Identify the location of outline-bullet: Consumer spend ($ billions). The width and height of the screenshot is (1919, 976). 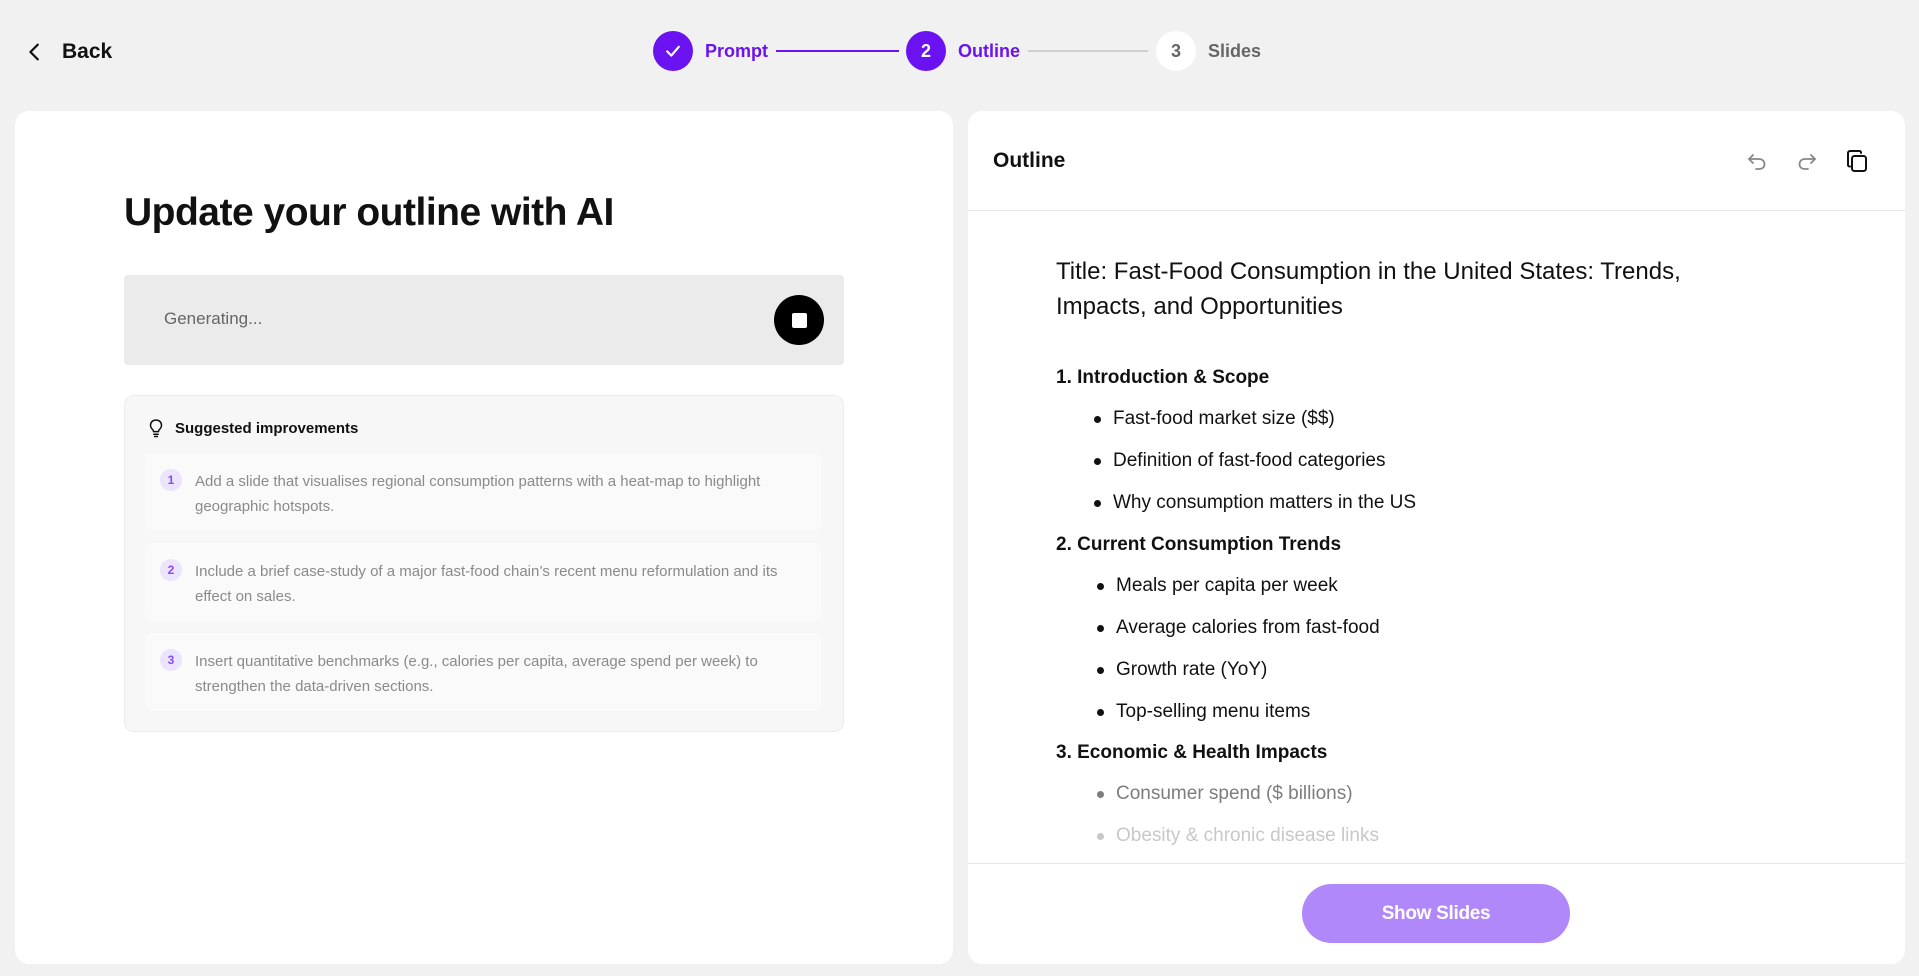
(1225, 794).